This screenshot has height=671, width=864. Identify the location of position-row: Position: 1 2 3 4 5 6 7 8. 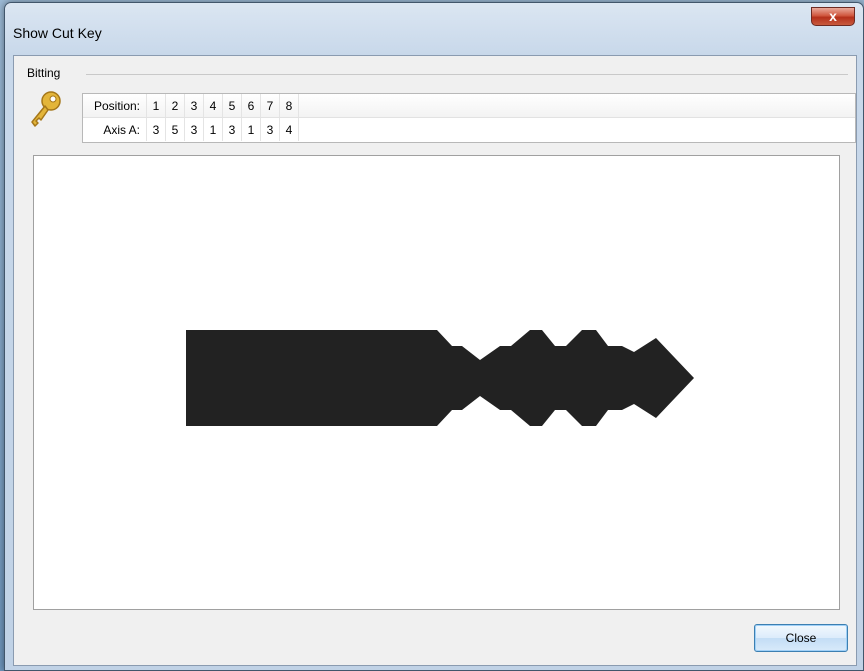
(469, 106).